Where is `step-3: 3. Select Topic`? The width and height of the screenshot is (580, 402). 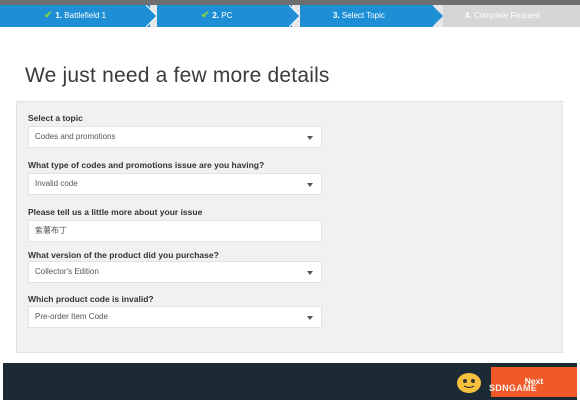
step-3: 3. Select Topic is located at coordinates (366, 16).